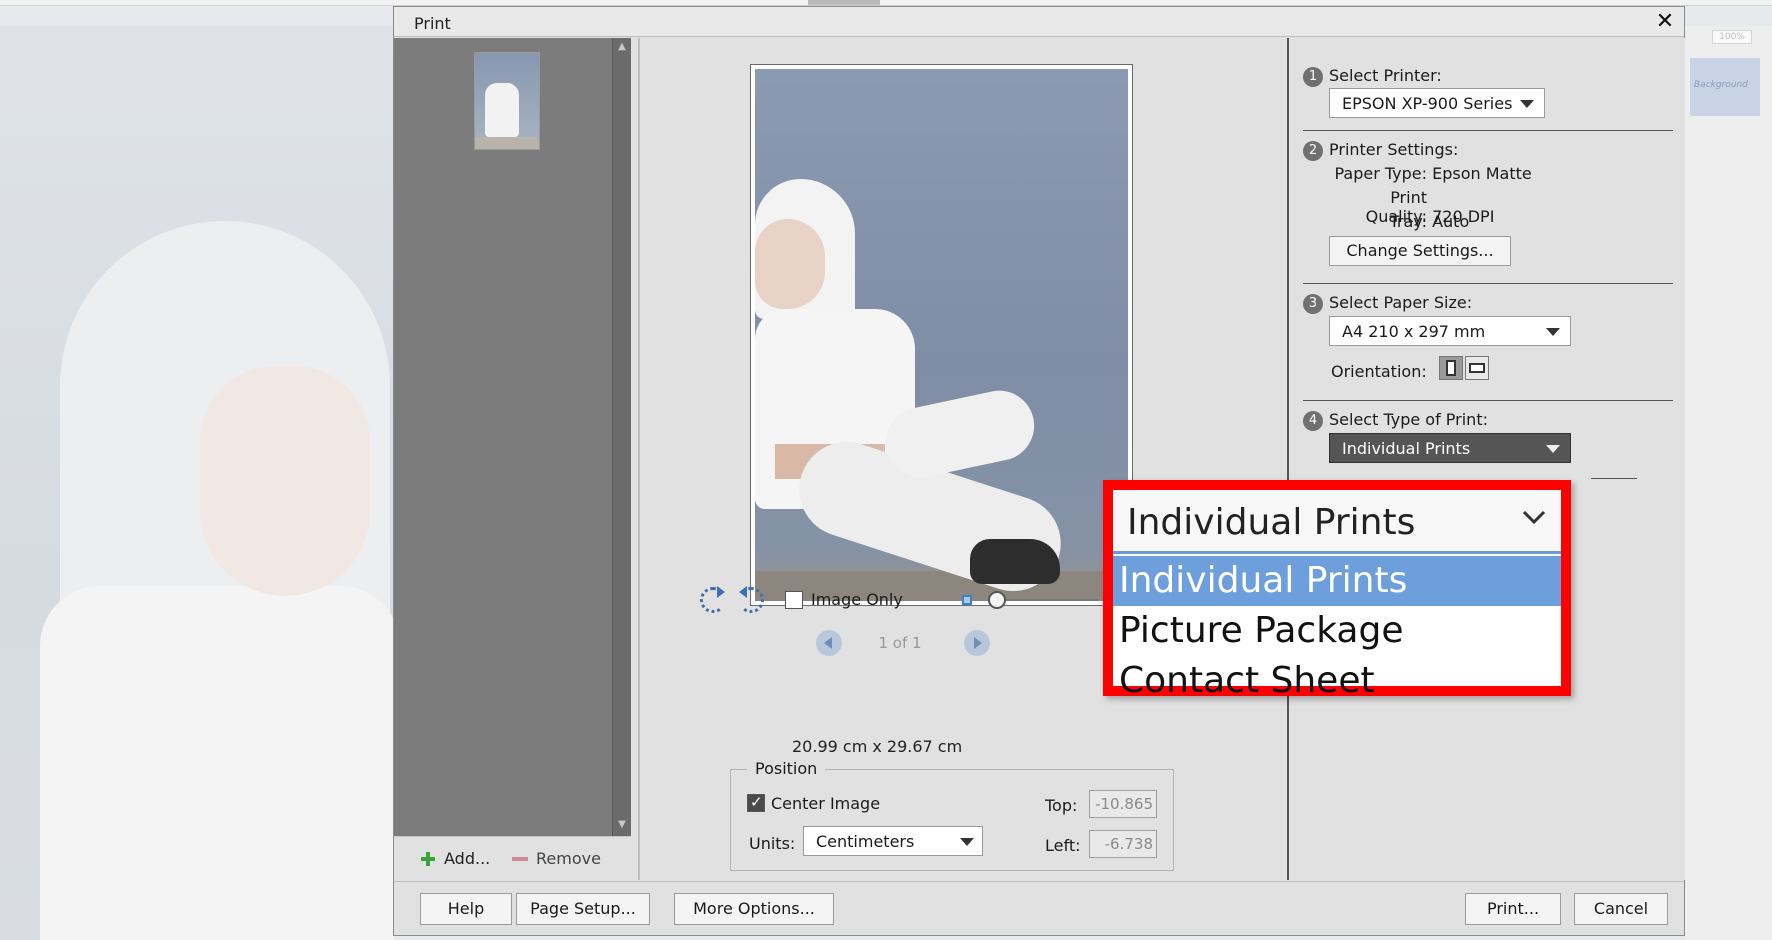  Describe the element at coordinates (1477, 368) in the screenshot. I see `landscape-orientation-icon` at that location.